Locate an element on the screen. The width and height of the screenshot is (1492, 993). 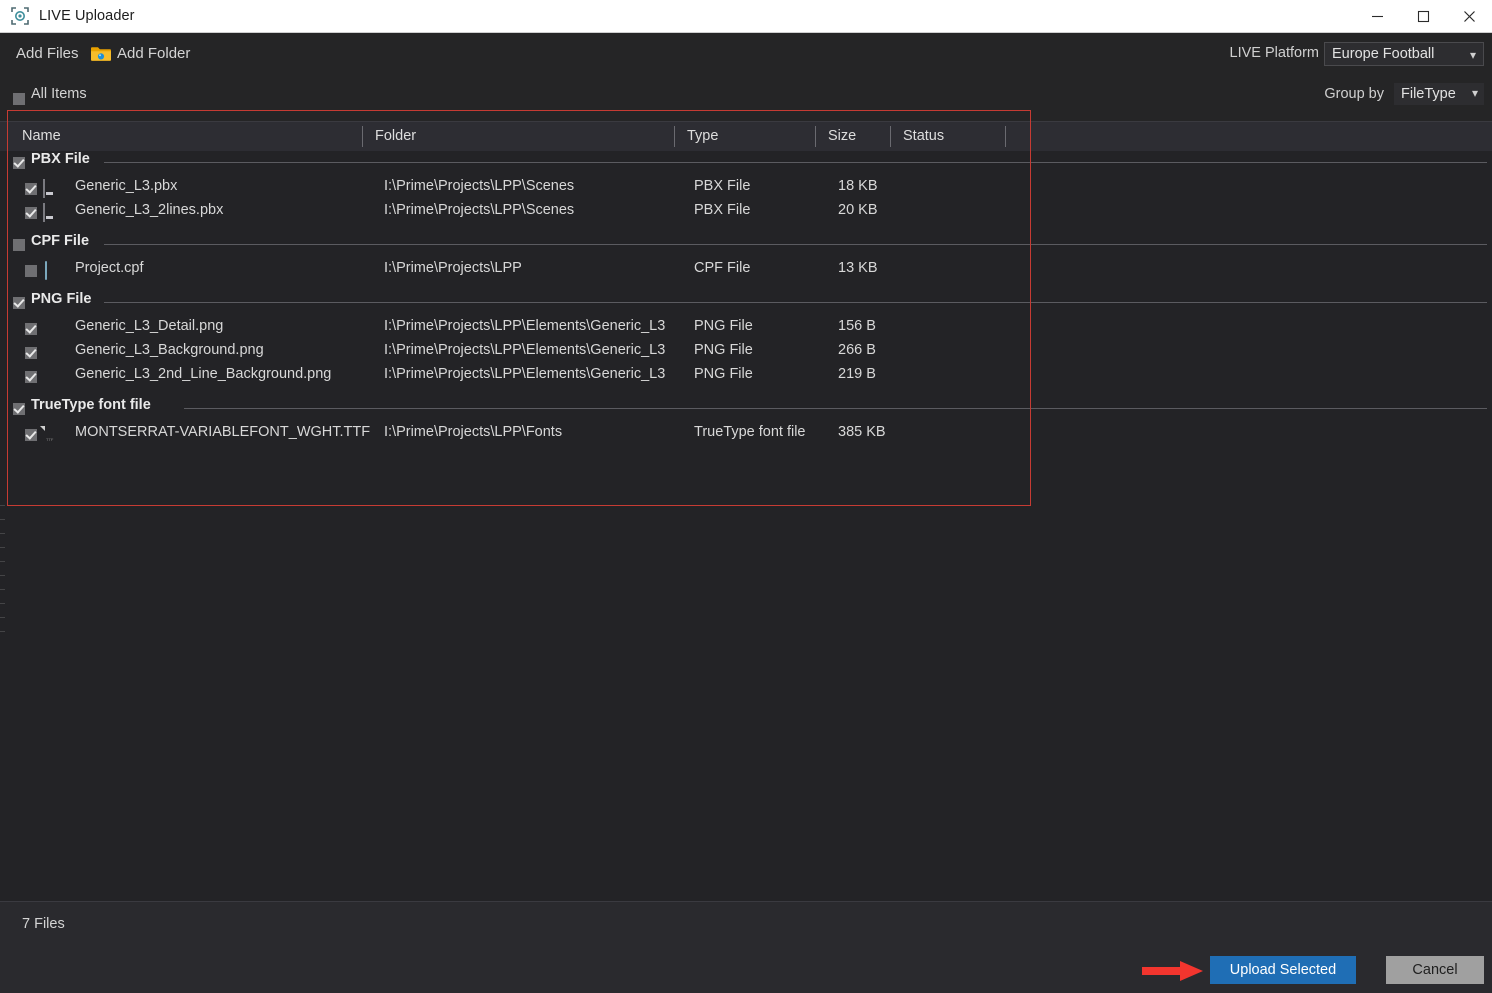
folder-icon is located at coordinates (101, 54).